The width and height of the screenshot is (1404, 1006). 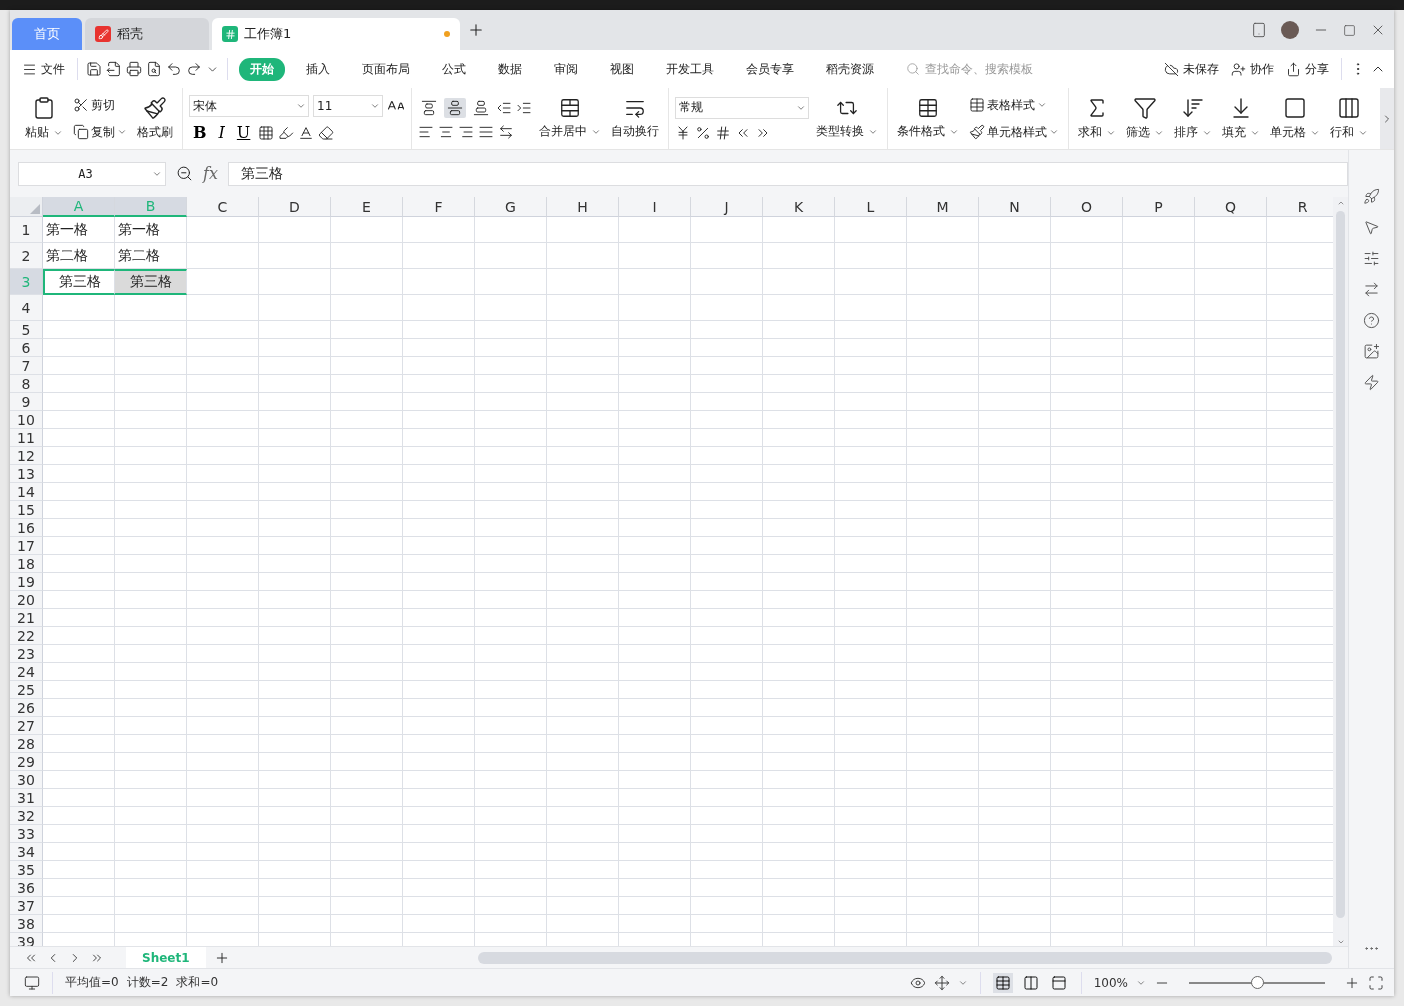 I want to click on column-header: Q, so click(x=1231, y=207).